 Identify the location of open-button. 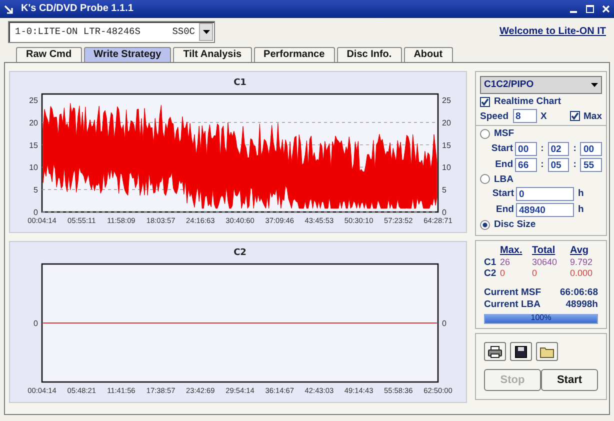
(547, 352).